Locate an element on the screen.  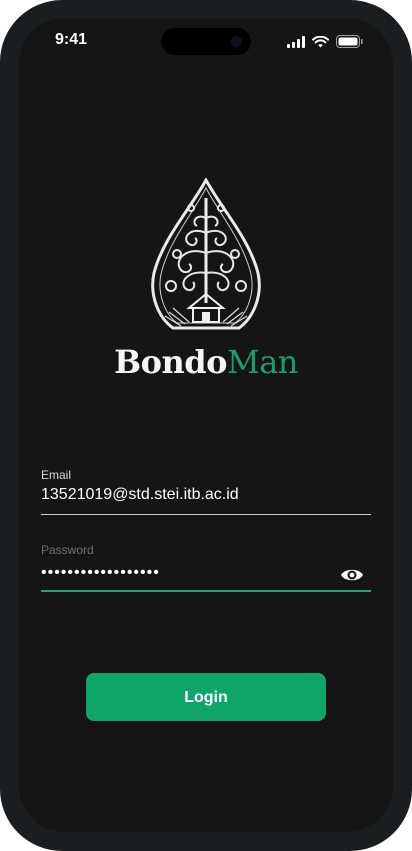
wifi-icon is located at coordinates (320, 41).